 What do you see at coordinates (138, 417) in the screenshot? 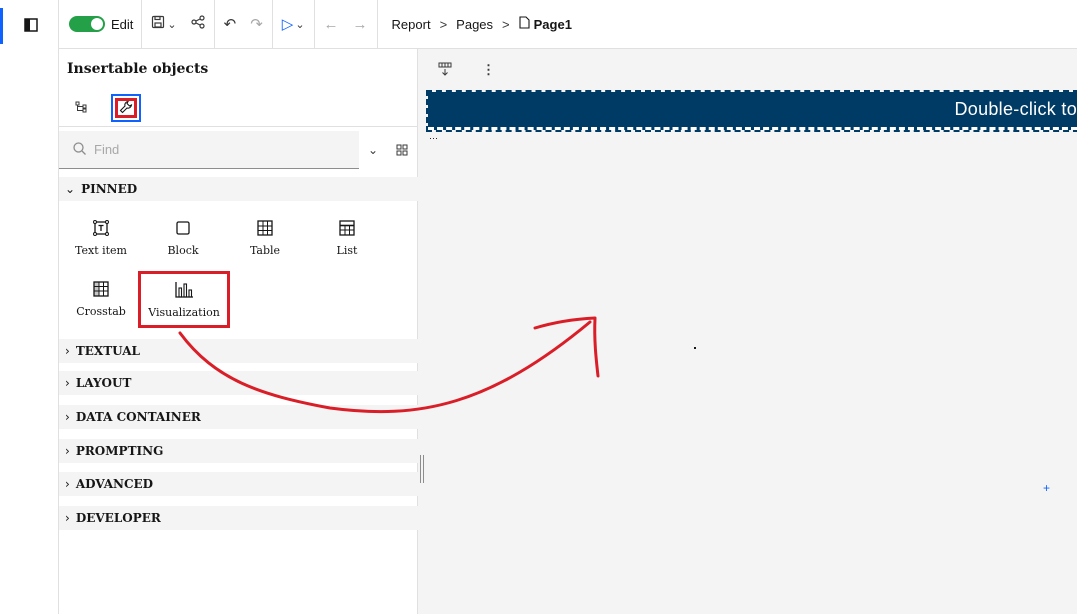
I see `section-label: DATA CONTAINER` at bounding box center [138, 417].